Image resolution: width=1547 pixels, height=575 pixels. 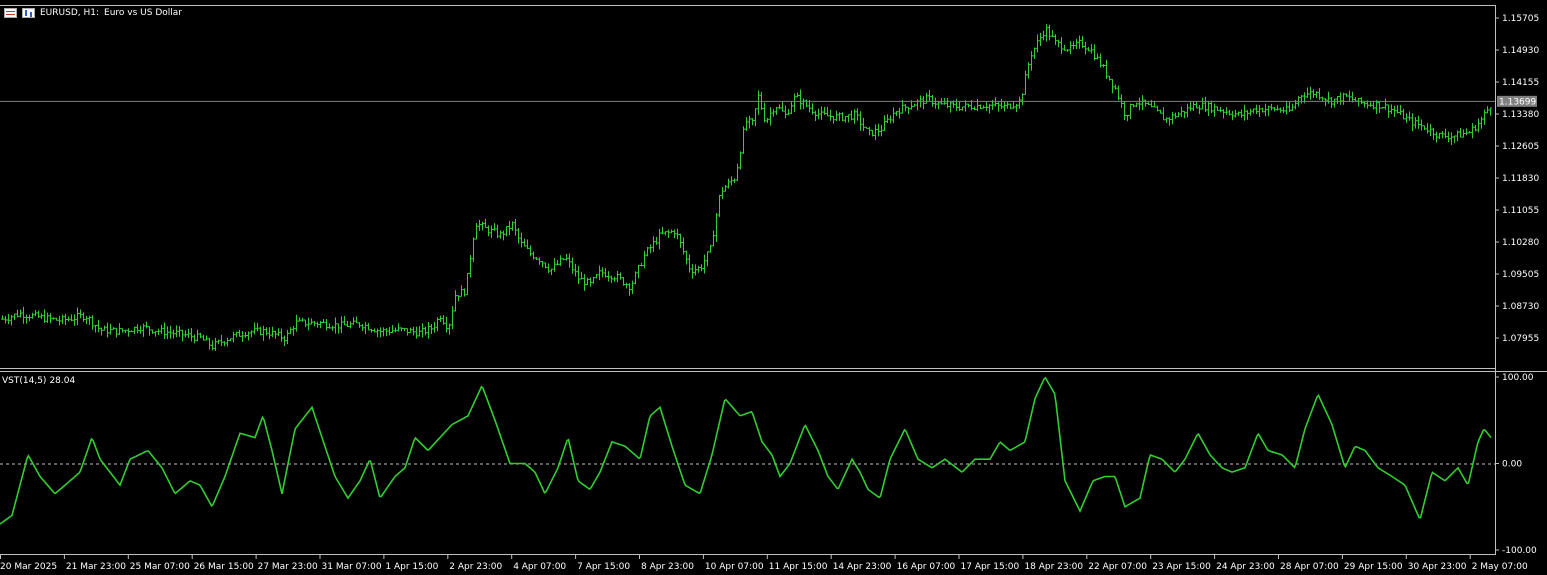 I want to click on price-tick-label: 1.13380, so click(x=1520, y=115).